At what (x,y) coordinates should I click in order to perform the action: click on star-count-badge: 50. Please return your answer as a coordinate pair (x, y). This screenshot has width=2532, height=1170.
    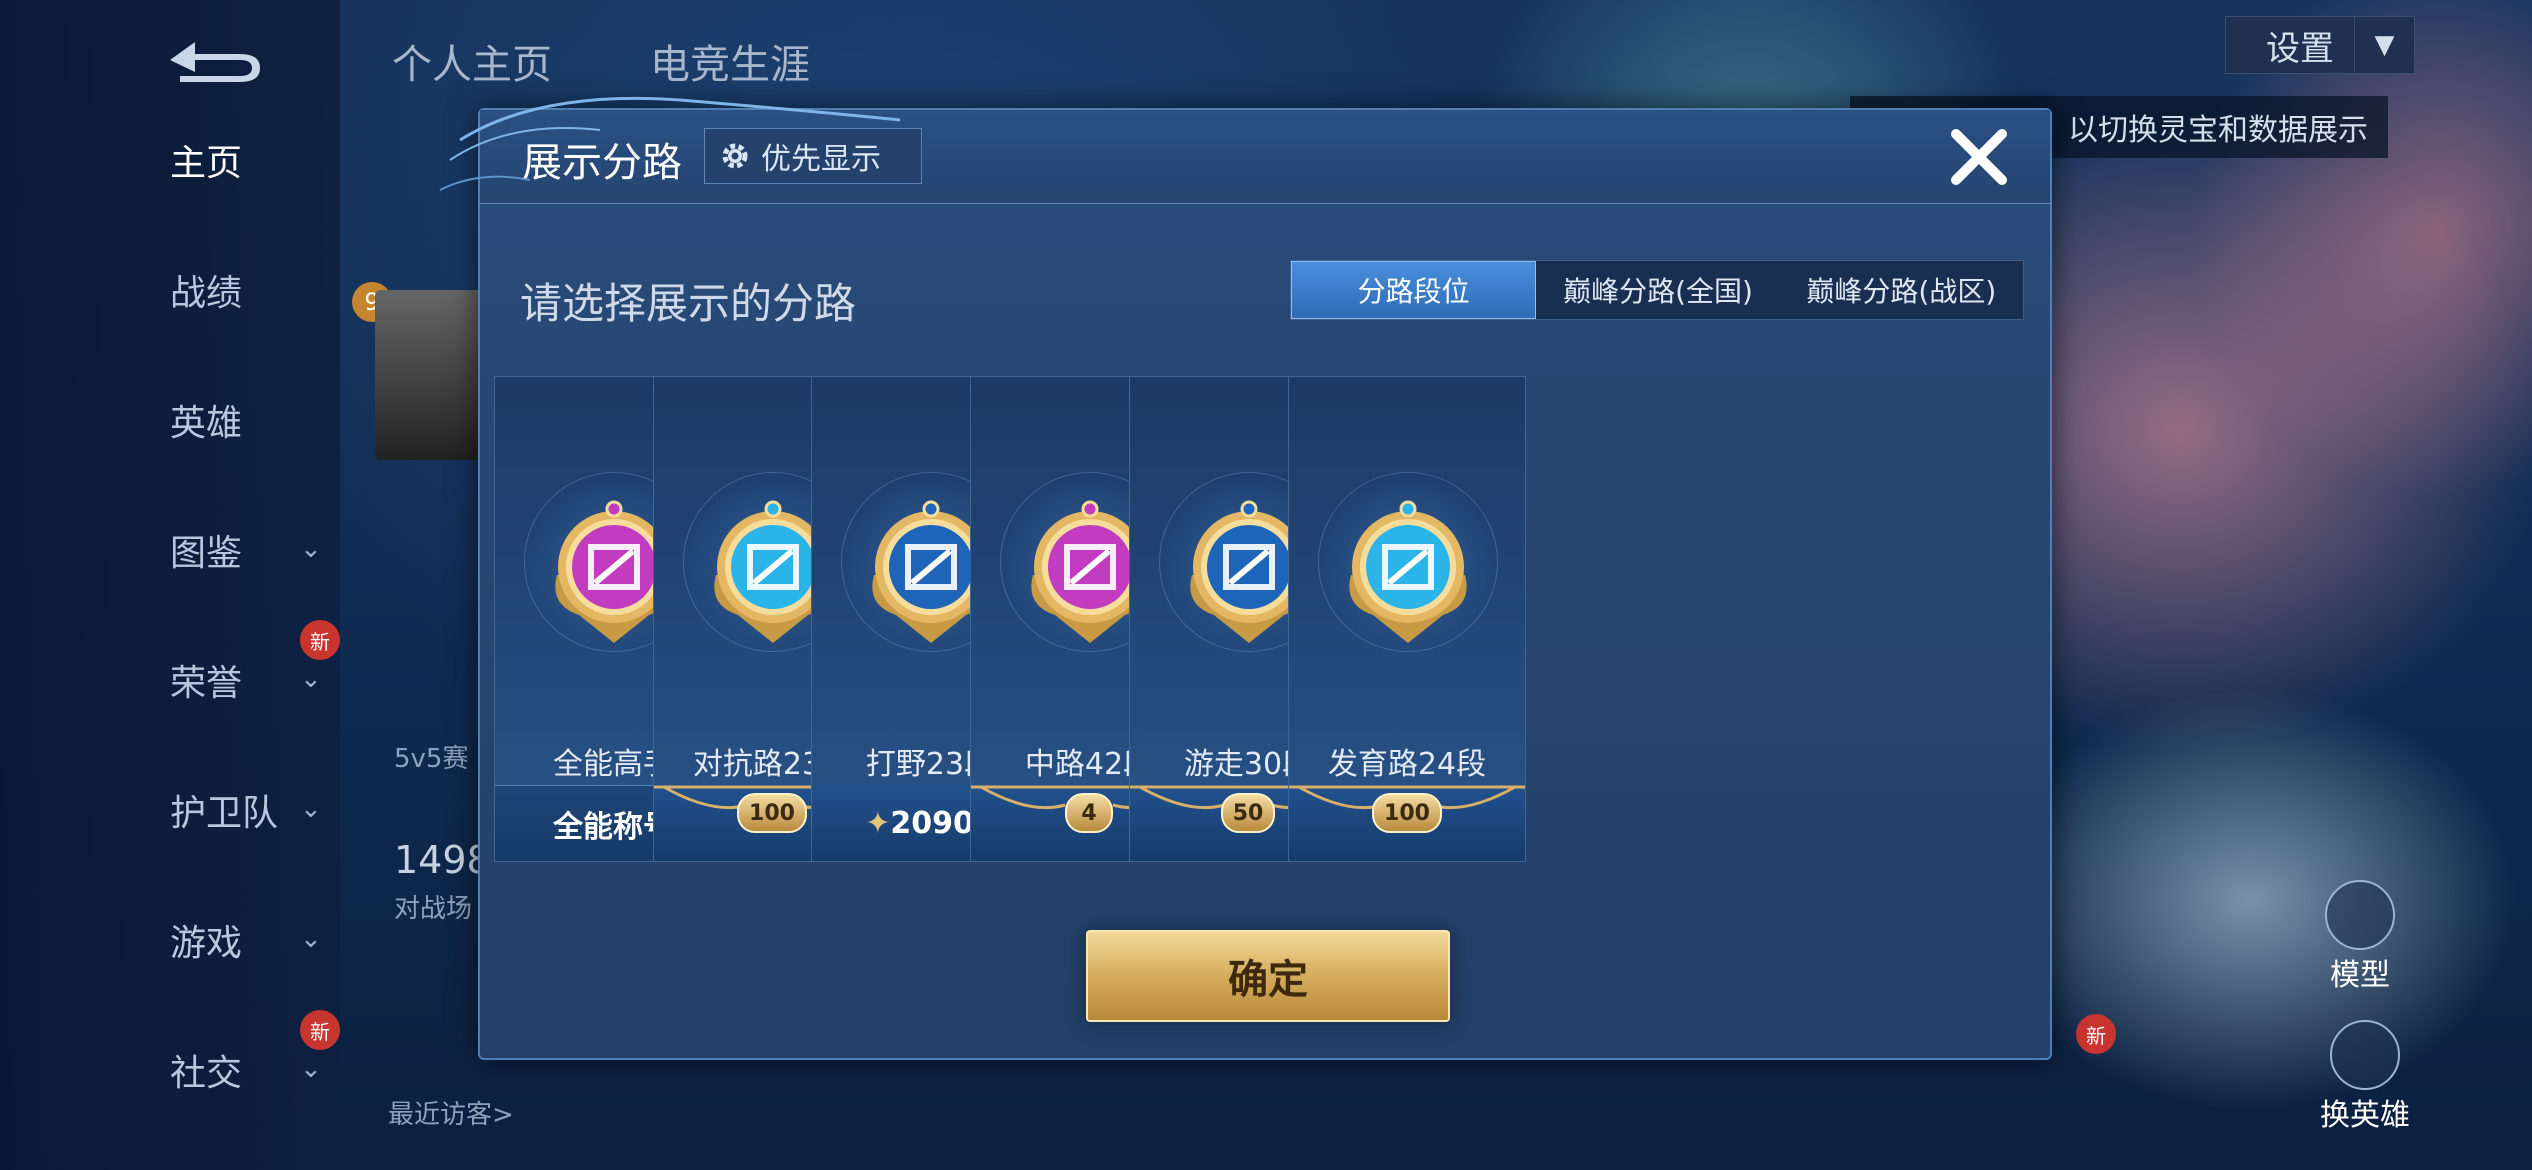
    Looking at the image, I should click on (1248, 813).